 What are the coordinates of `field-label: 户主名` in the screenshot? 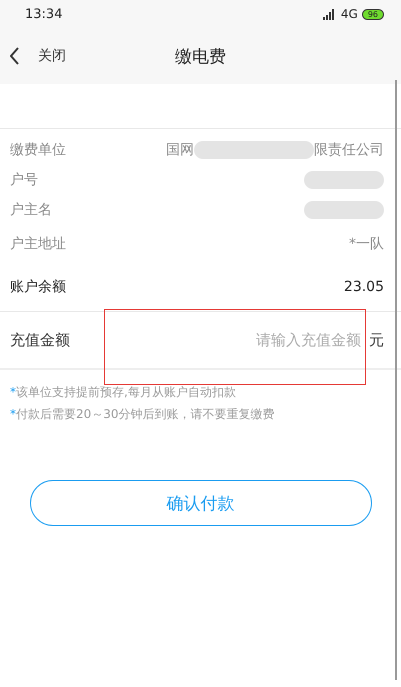 It's located at (31, 210).